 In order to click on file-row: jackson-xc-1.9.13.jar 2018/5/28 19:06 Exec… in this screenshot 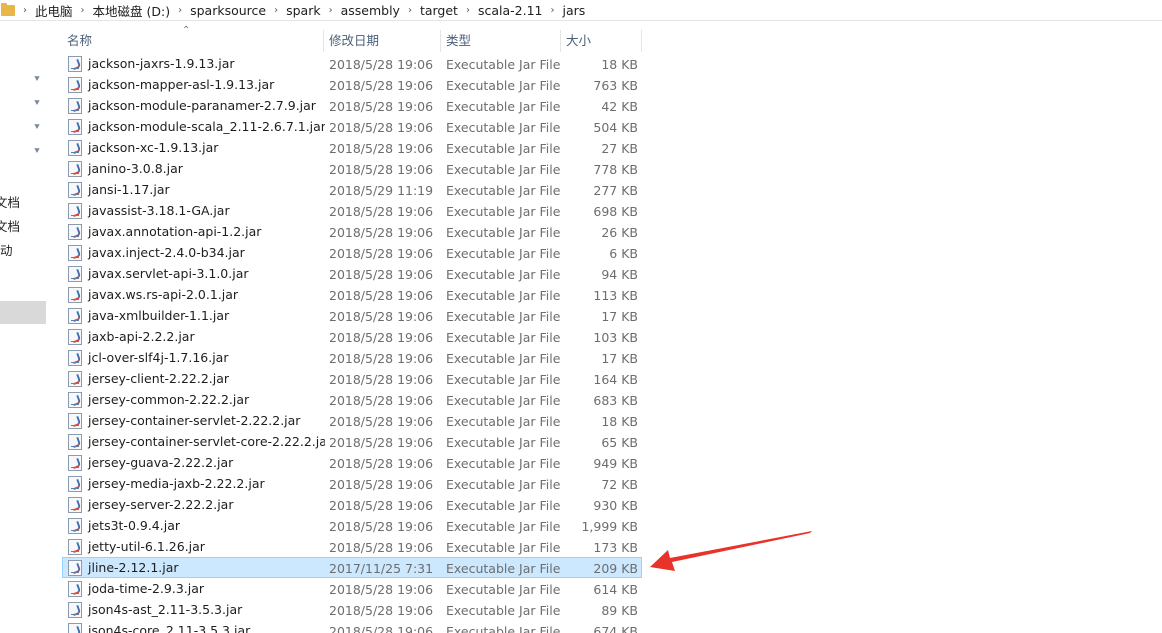, I will do `click(352, 147)`.